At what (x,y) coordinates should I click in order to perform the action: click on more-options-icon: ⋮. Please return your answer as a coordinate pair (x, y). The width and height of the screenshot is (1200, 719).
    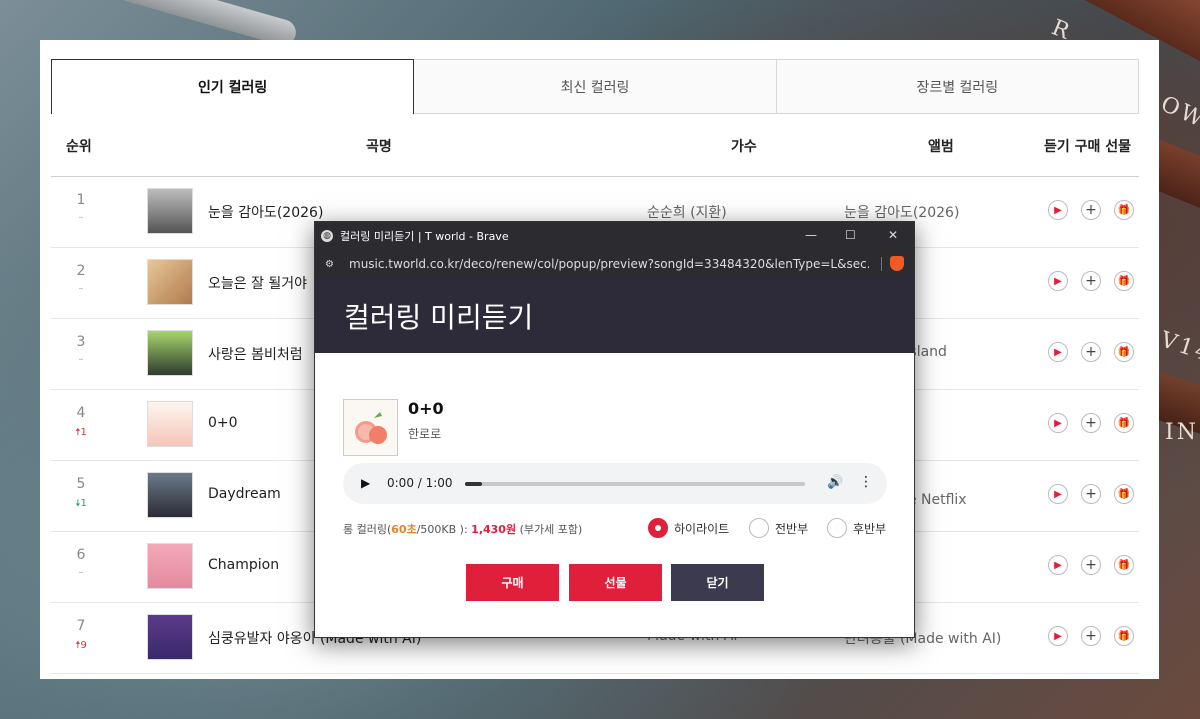
    Looking at the image, I should click on (866, 482).